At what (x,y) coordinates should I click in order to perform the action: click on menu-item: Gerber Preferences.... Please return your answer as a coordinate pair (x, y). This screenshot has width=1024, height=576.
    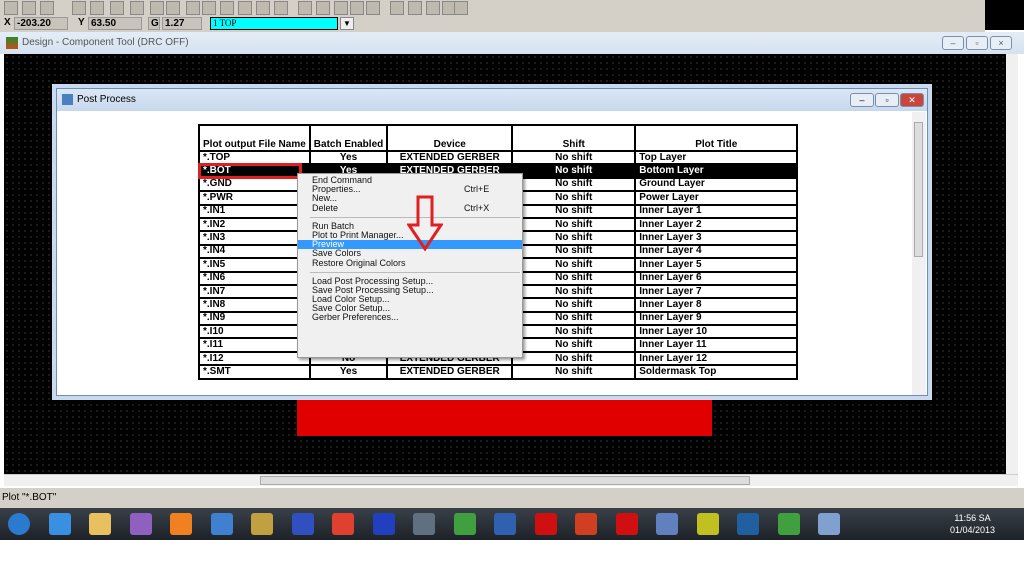
    Looking at the image, I should click on (410, 317).